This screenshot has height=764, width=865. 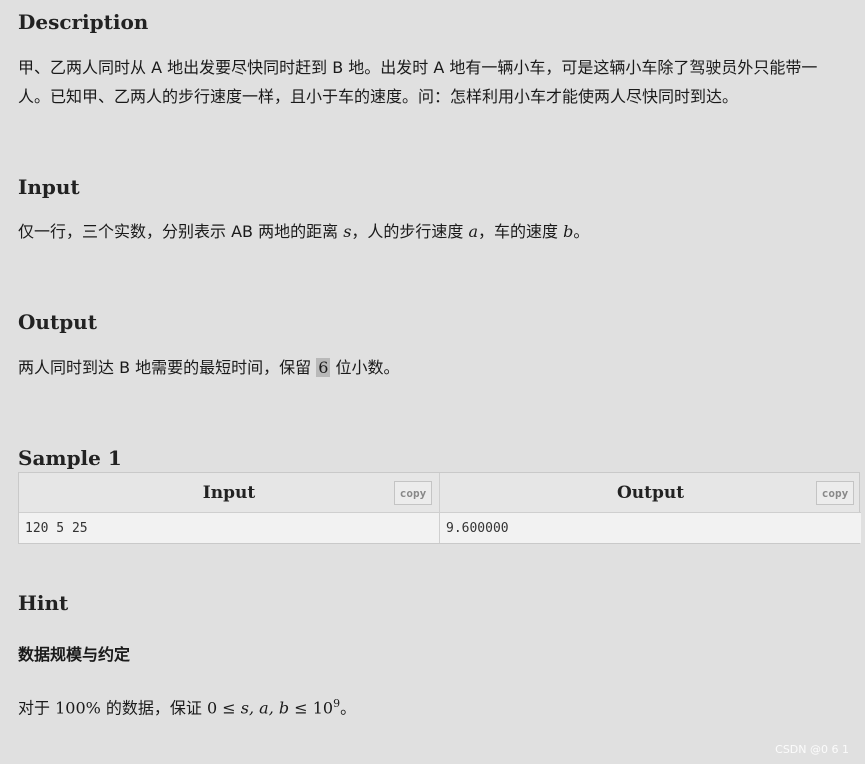 What do you see at coordinates (43, 603) in the screenshot?
I see `hint-heading: Hint` at bounding box center [43, 603].